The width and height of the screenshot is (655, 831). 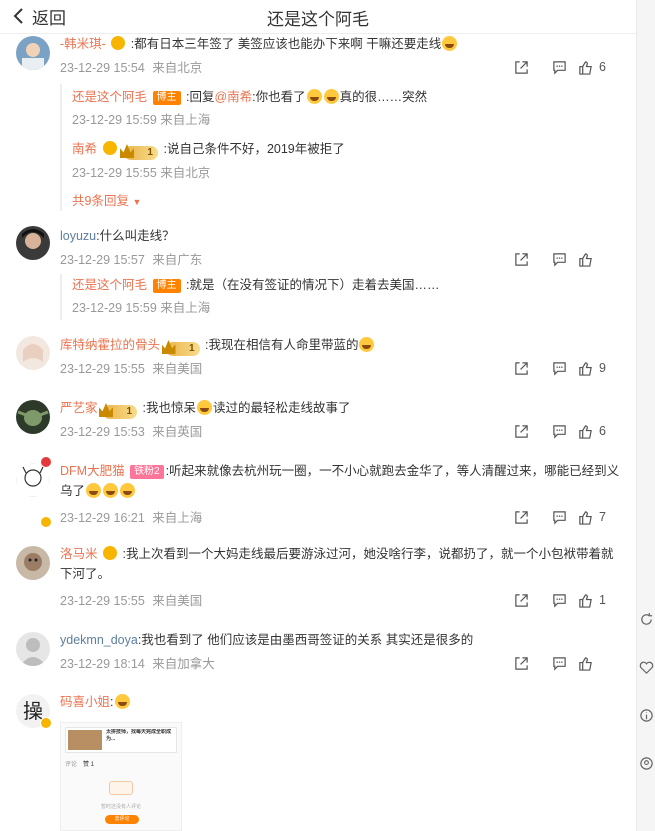 I want to click on like-button: 1, so click(x=598, y=600).